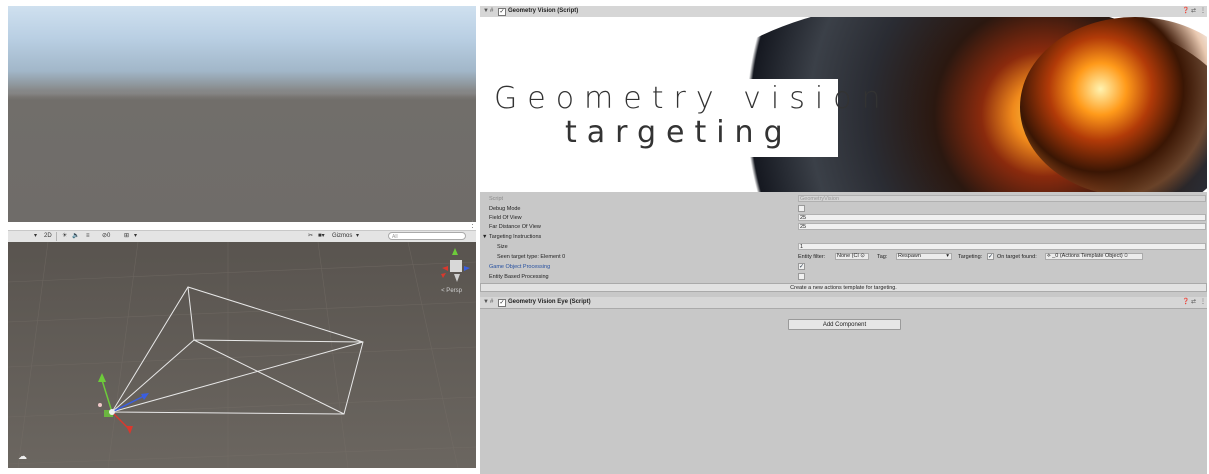 The width and height of the screenshot is (1209, 474). What do you see at coordinates (1002, 217) in the screenshot?
I see `field-of-view-input: 25` at bounding box center [1002, 217].